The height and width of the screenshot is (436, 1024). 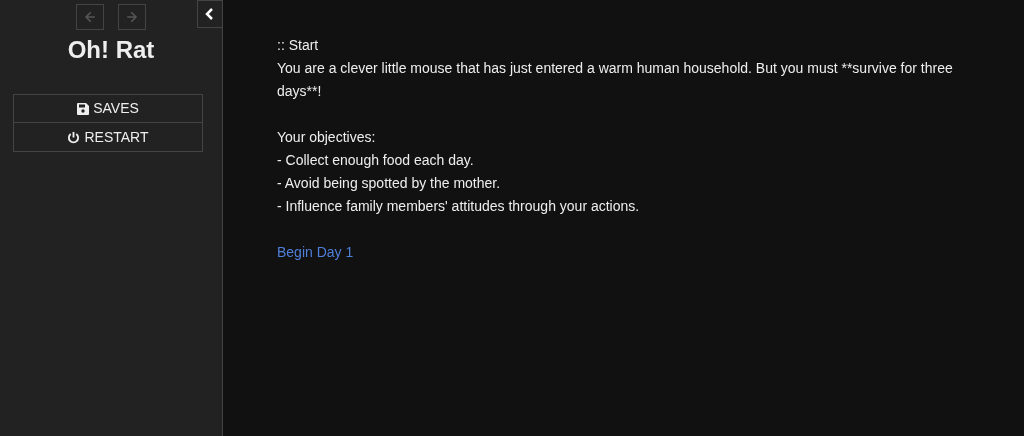 I want to click on intro-paragraph: You are a clever little mouse that has just entered a warm human household. But you must **survive for three days**!, so click(x=615, y=80).